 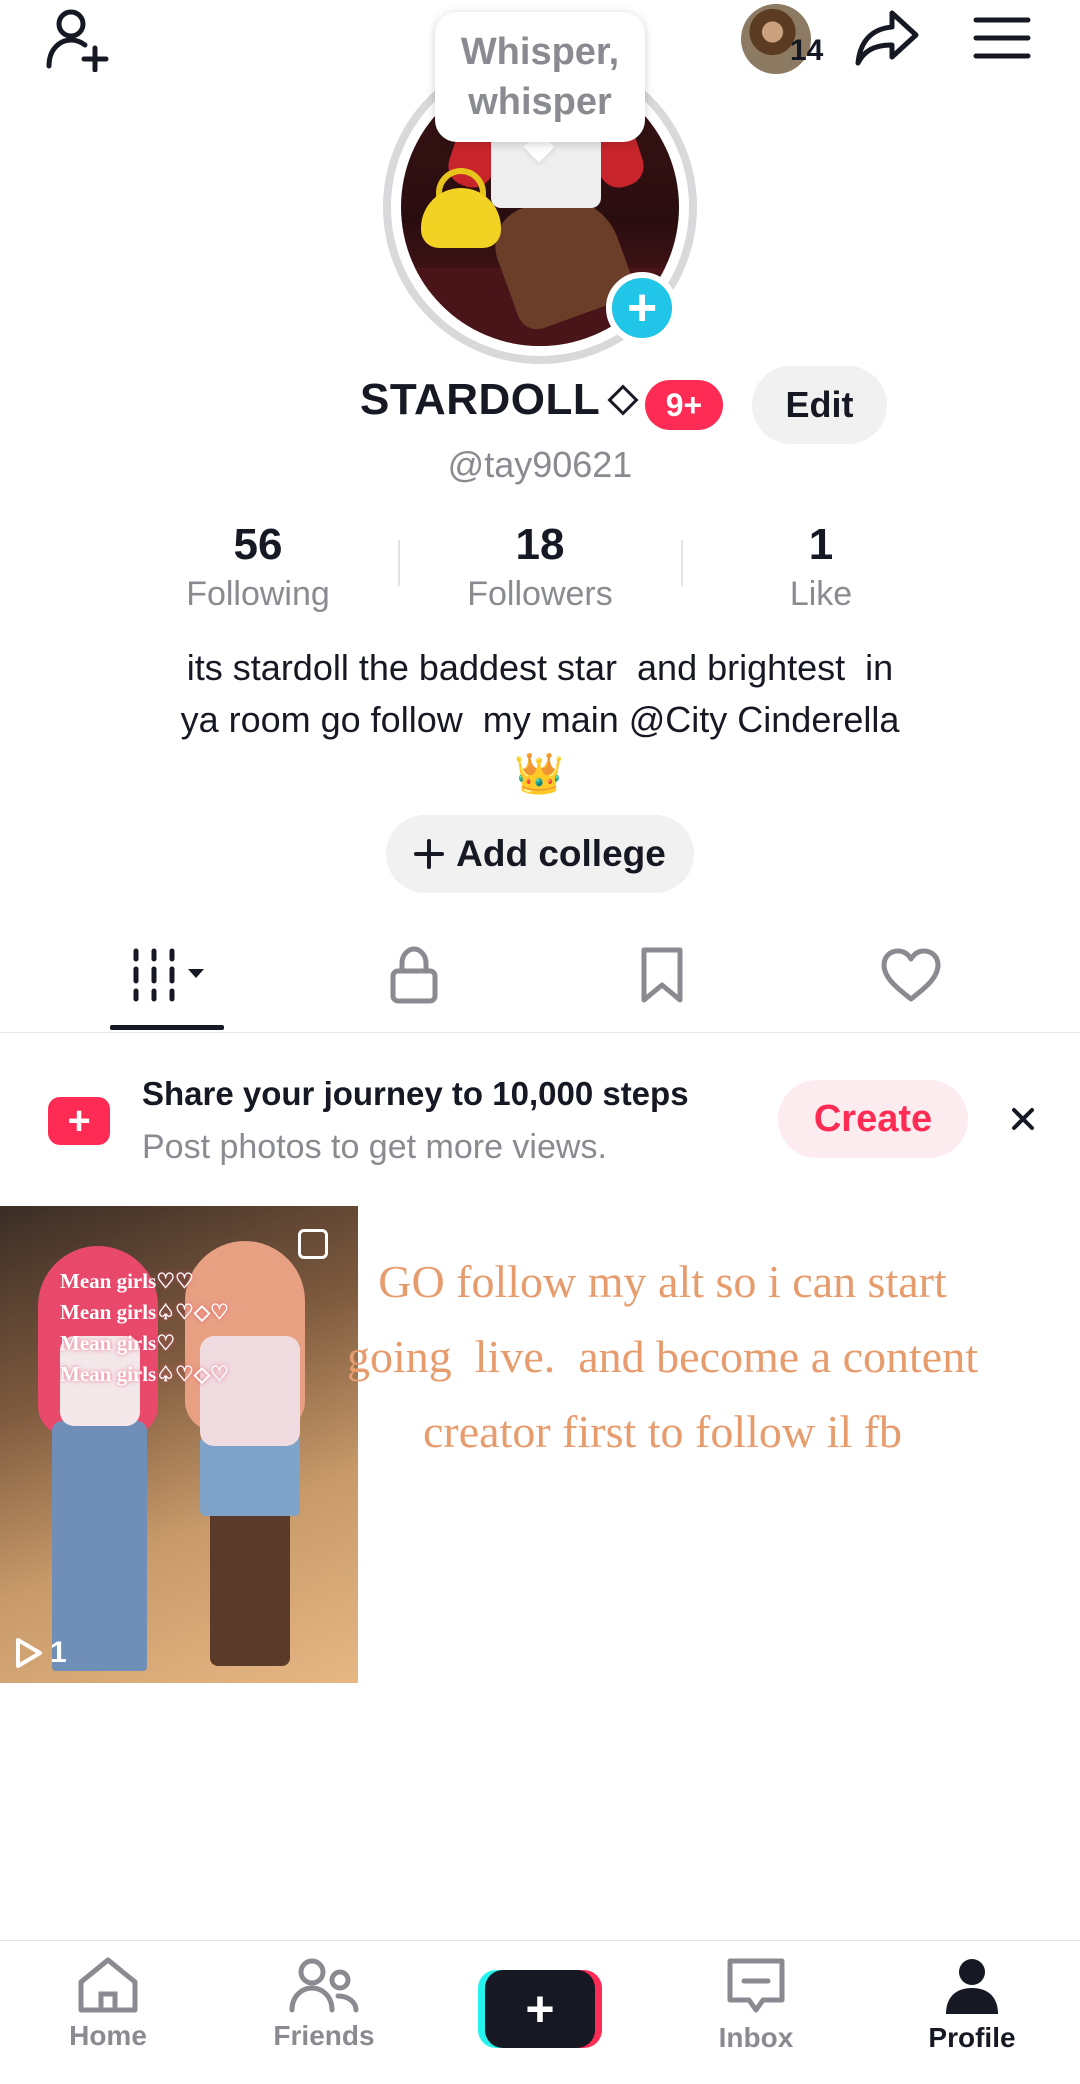 I want to click on stat-following: 56 Following, so click(x=258, y=567).